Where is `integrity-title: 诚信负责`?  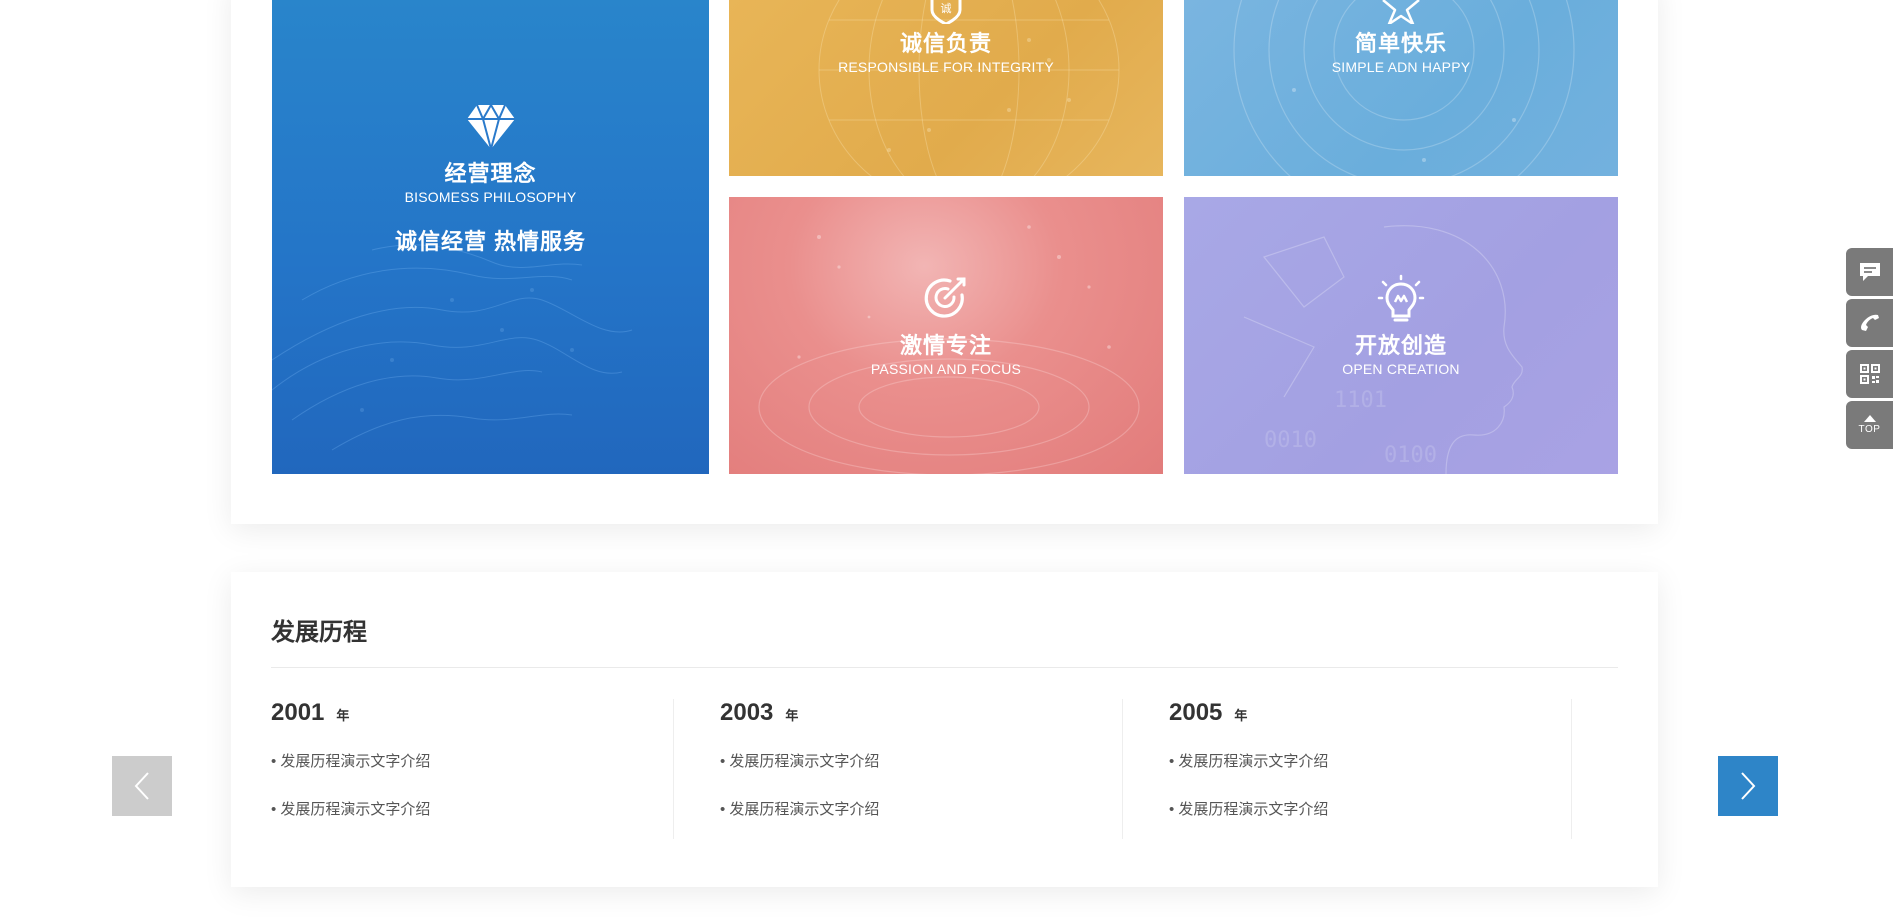
integrity-title: 诚信负责 is located at coordinates (945, 43).